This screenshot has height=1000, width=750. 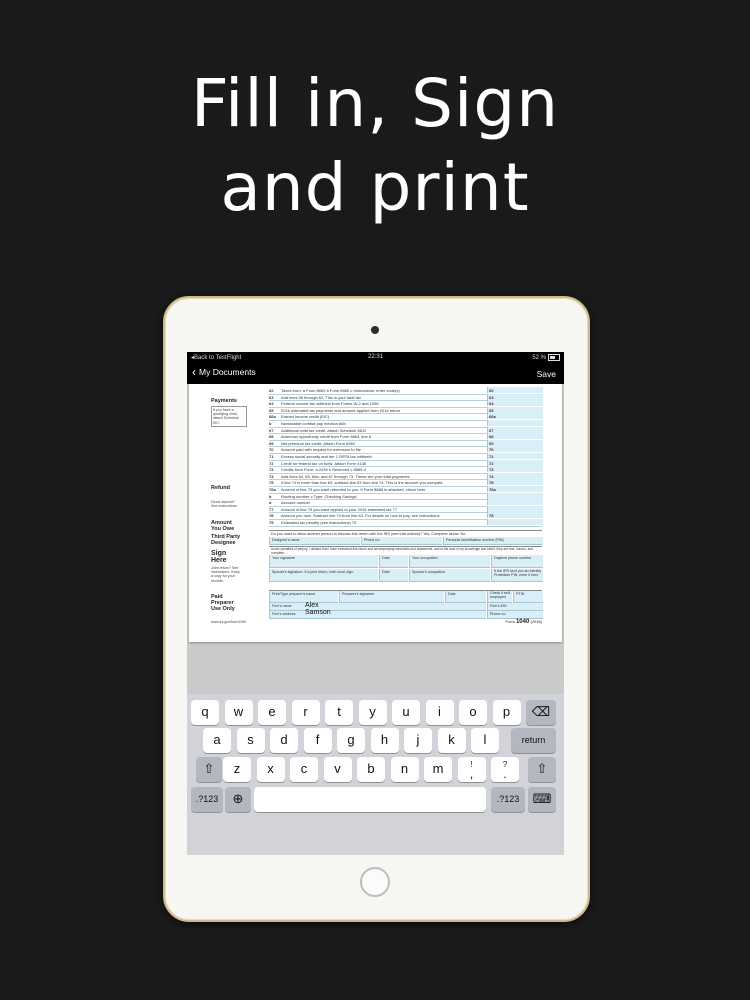 I want to click on key-w: w, so click(x=238, y=712).